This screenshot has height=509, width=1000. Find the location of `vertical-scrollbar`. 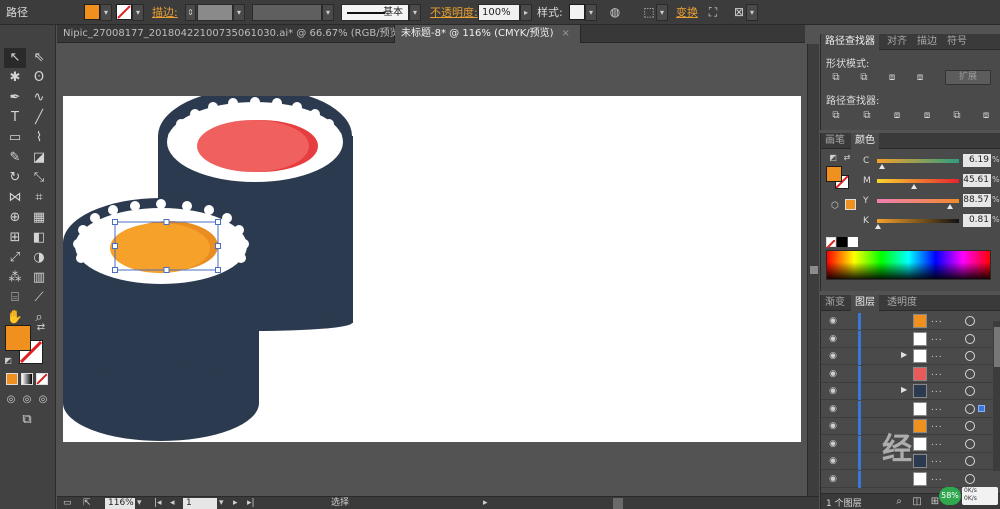

vertical-scrollbar is located at coordinates (813, 270).